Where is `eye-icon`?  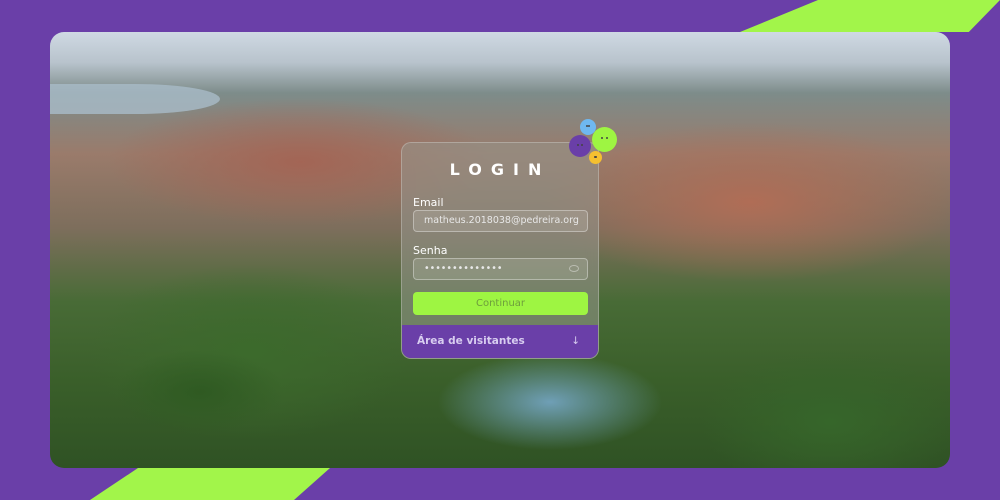
eye-icon is located at coordinates (574, 268).